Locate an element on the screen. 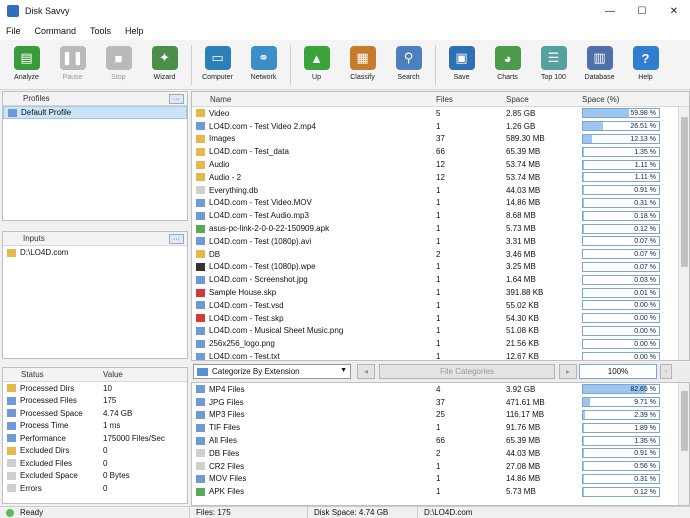 This screenshot has height=518, width=690. menu-command: Command is located at coordinates (56, 31).